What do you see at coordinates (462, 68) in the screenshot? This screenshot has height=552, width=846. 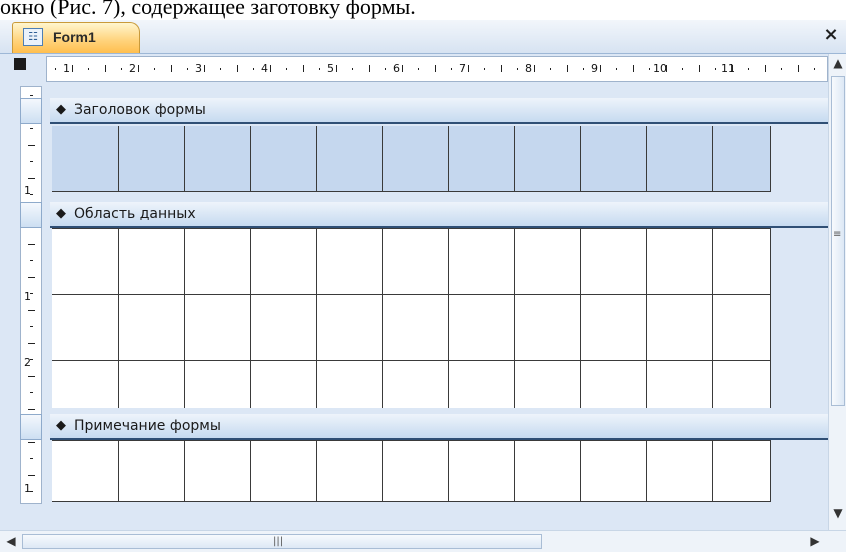 I see `ruler-number: 7` at bounding box center [462, 68].